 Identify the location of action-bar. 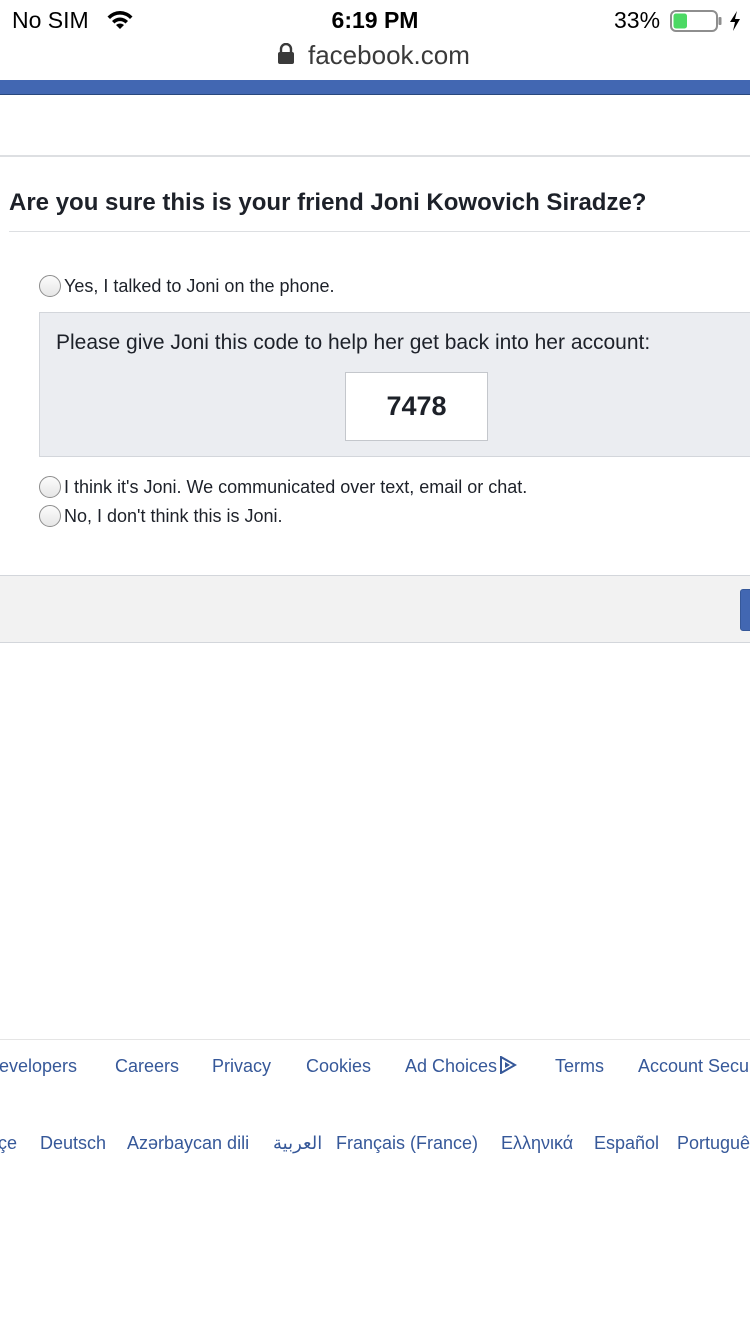
(375, 609).